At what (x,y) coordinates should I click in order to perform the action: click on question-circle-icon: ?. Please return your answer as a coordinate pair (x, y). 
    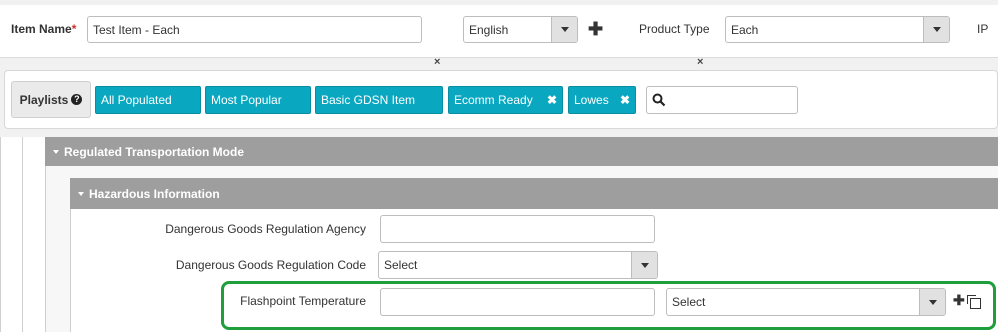
    Looking at the image, I should click on (77, 99).